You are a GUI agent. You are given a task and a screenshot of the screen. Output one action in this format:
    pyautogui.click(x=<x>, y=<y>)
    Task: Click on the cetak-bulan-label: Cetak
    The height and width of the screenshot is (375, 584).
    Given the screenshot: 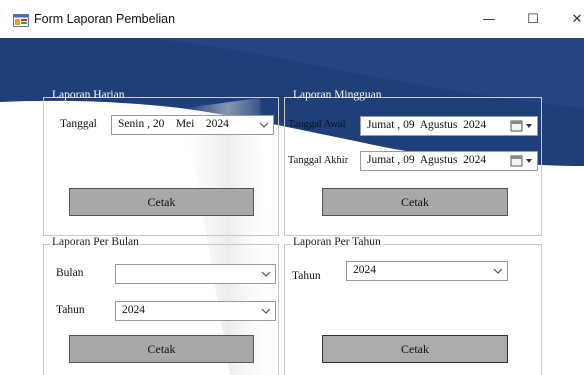 What is the action you would take?
    pyautogui.click(x=161, y=348)
    